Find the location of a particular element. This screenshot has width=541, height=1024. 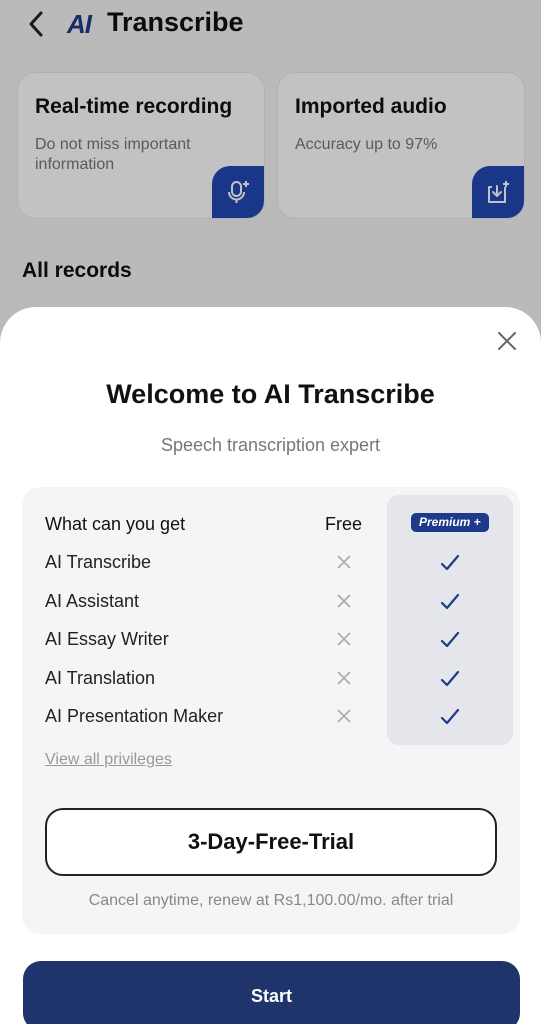

header-feature-label: What can you get is located at coordinates (115, 524).